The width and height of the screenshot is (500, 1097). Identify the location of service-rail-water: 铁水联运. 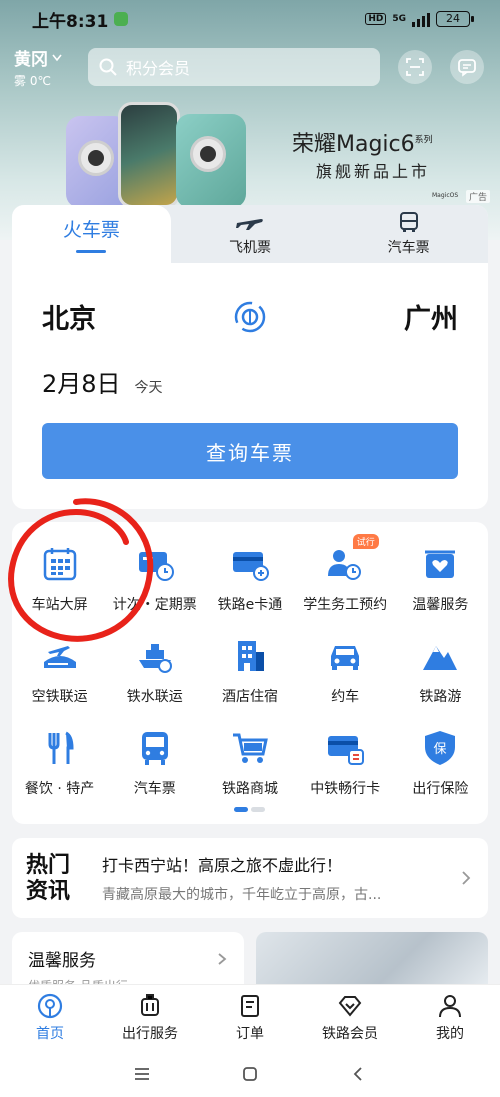
(154, 672).